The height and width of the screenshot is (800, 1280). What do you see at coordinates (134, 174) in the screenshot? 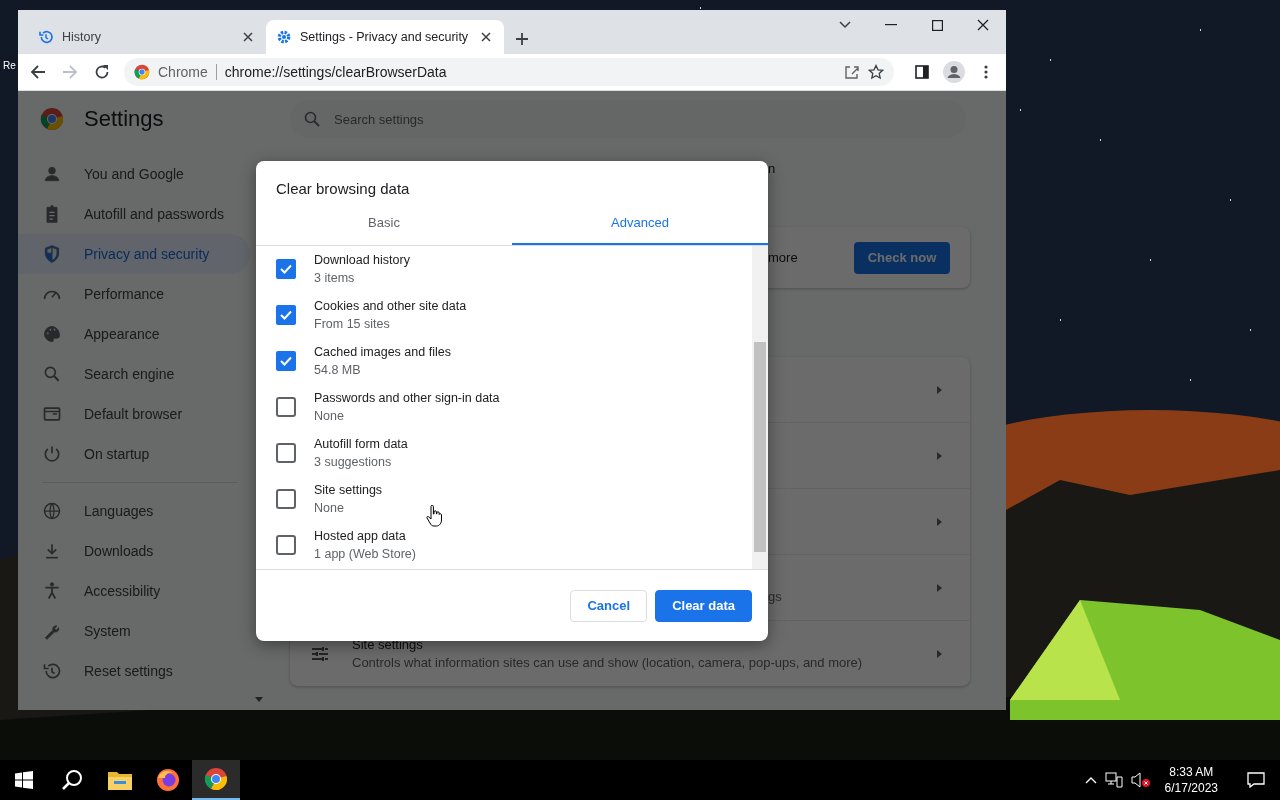
I see `sidebar-item: You and Google` at bounding box center [134, 174].